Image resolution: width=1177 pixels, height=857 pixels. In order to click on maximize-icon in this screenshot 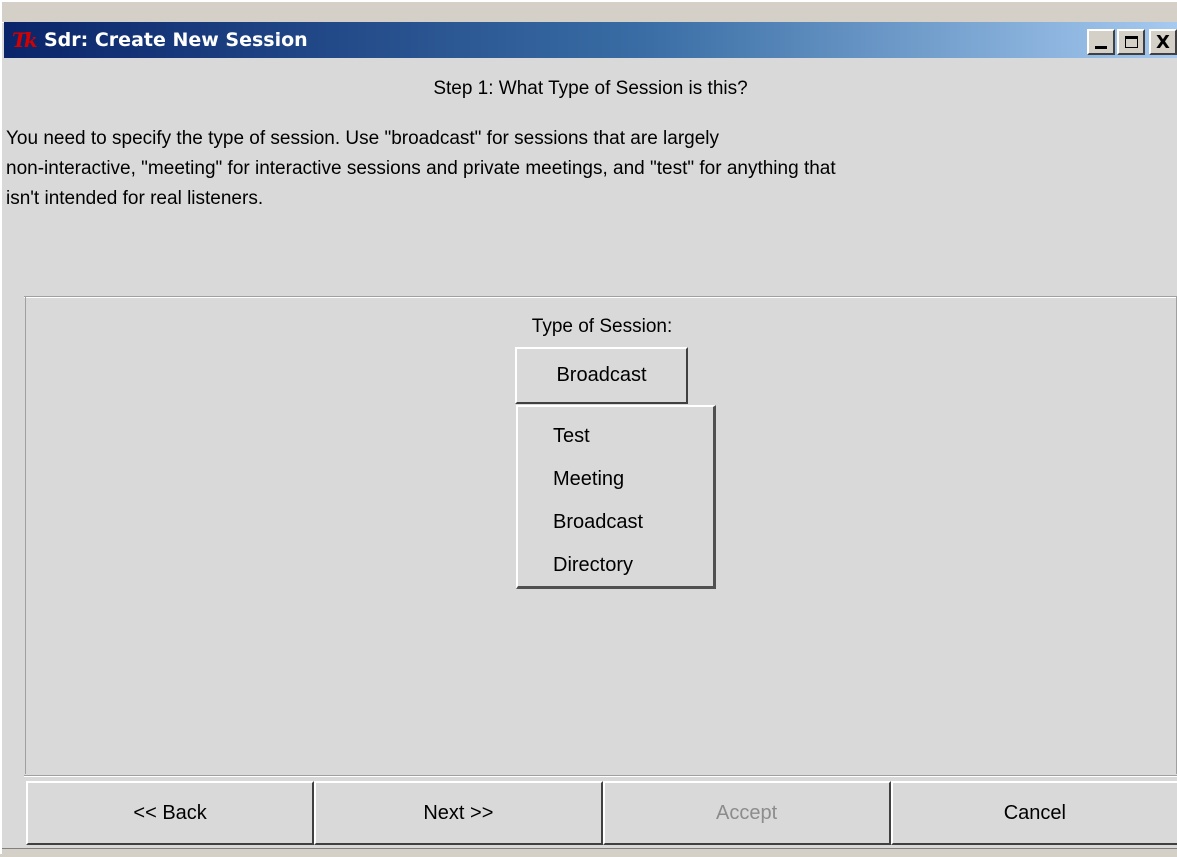, I will do `click(1131, 42)`.